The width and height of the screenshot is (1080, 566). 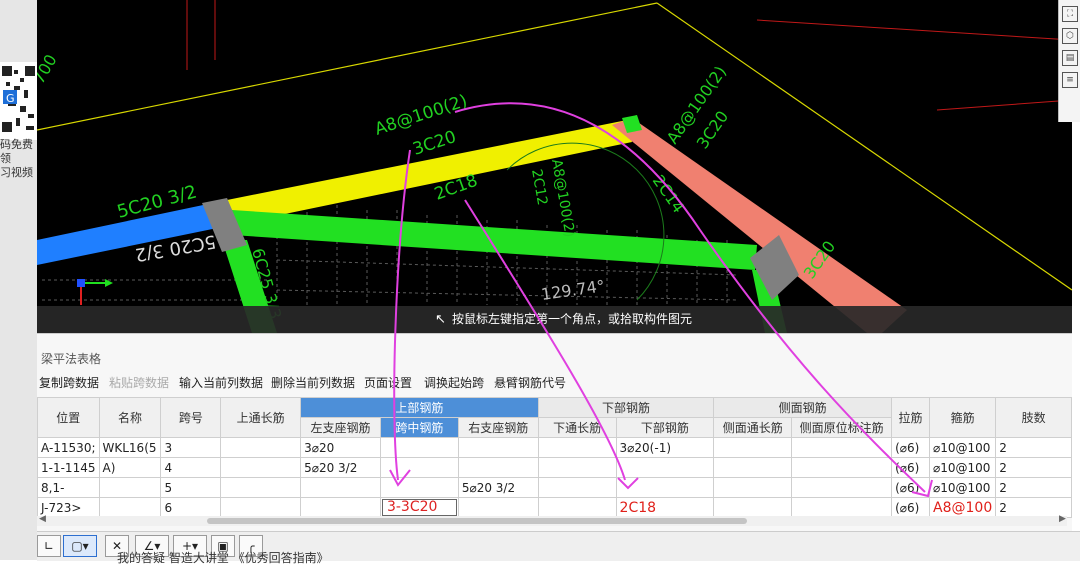 What do you see at coordinates (963, 507) in the screenshot?
I see `cell-stirrup: A8@100` at bounding box center [963, 507].